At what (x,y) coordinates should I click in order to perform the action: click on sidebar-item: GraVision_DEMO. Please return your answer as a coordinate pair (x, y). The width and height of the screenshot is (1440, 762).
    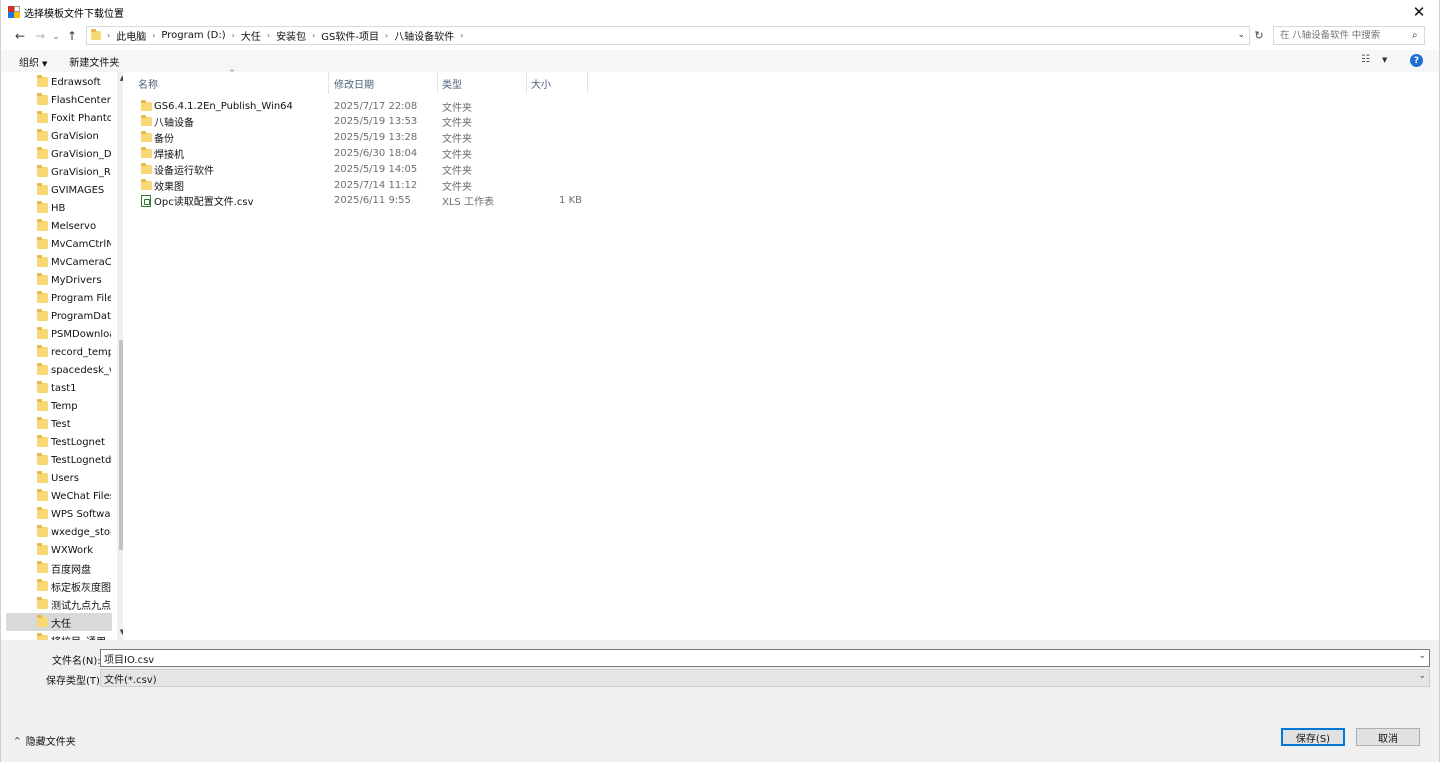
    Looking at the image, I should click on (59, 154).